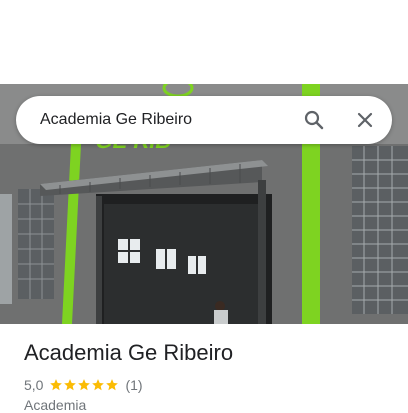 The width and height of the screenshot is (408, 413). Describe the element at coordinates (129, 352) in the screenshot. I see `place-title: Academia Ge Ribeiro` at that location.